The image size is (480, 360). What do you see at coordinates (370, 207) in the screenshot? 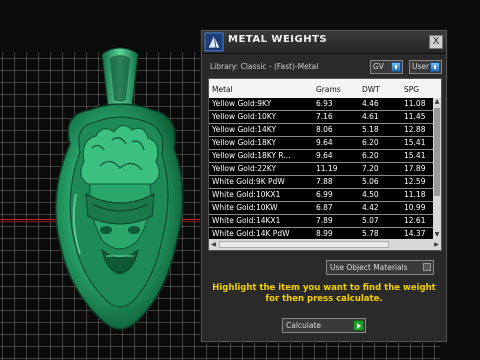
I see `cell-dwt: 4.42` at bounding box center [370, 207].